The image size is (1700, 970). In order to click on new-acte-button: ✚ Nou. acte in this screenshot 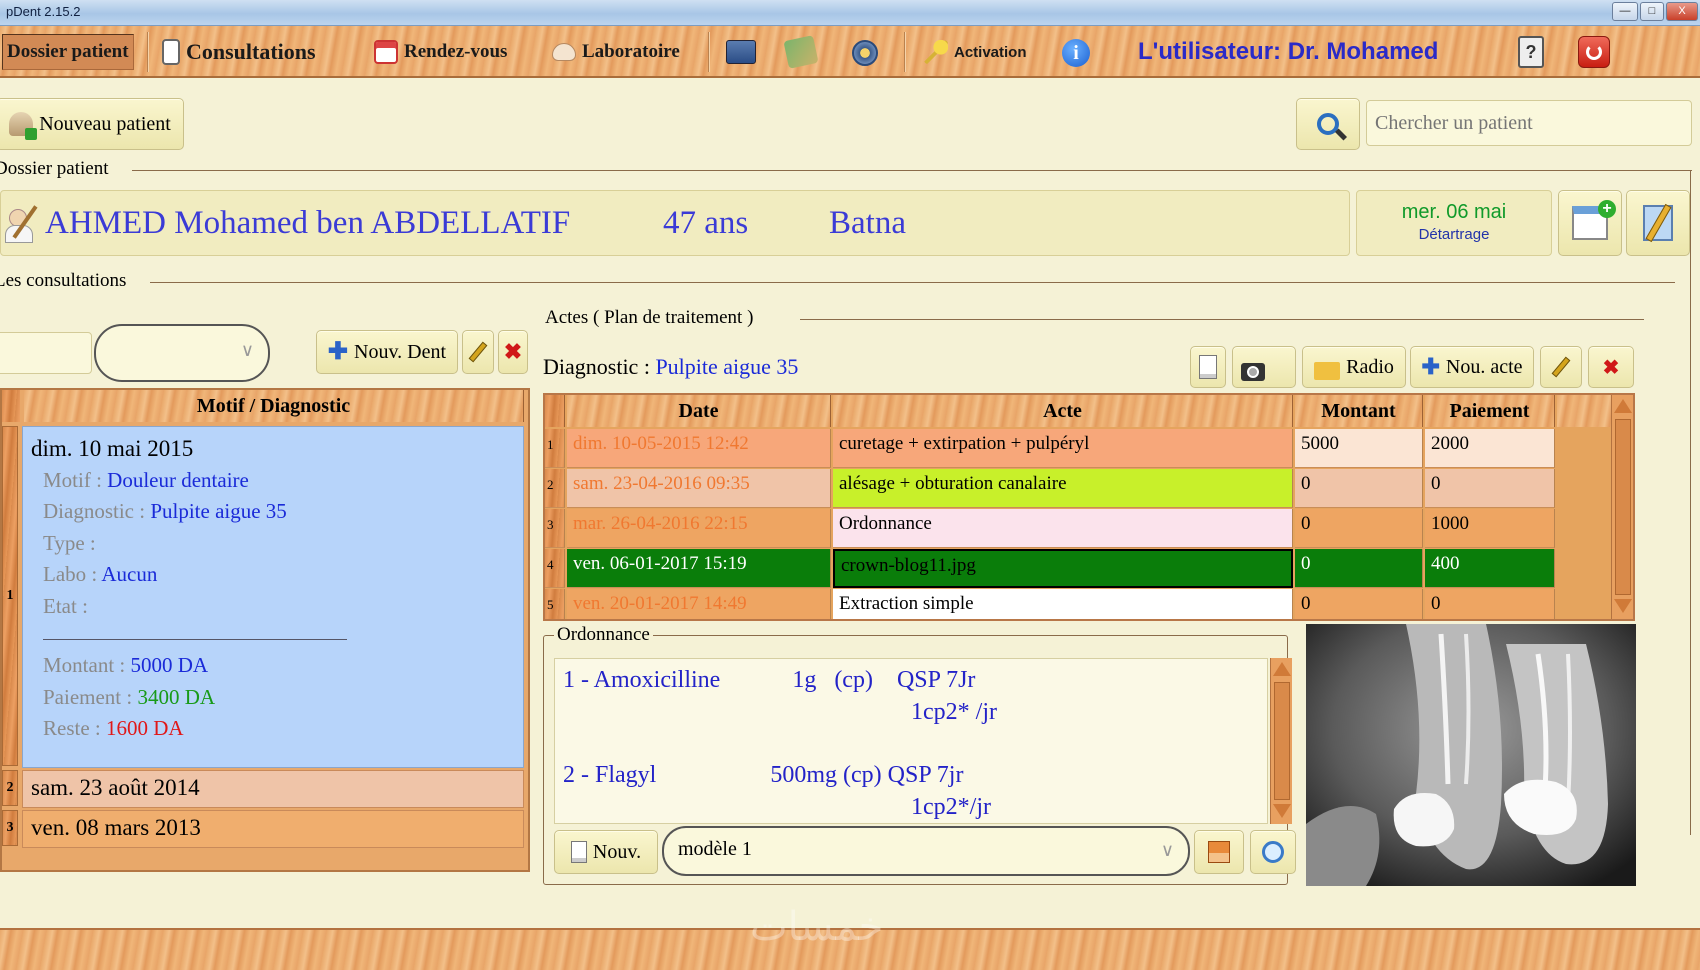, I will do `click(1472, 367)`.